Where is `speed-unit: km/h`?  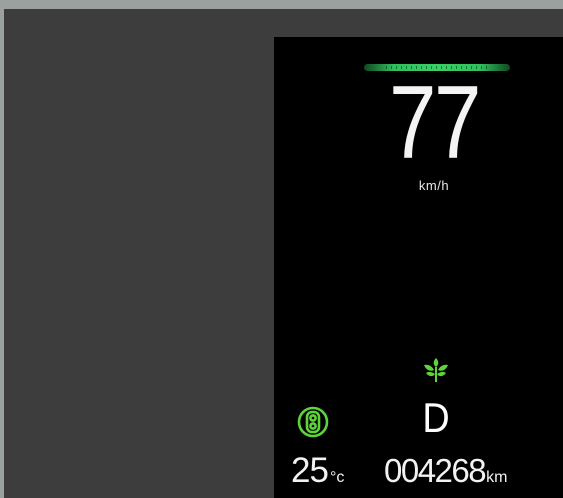 speed-unit: km/h is located at coordinates (434, 185).